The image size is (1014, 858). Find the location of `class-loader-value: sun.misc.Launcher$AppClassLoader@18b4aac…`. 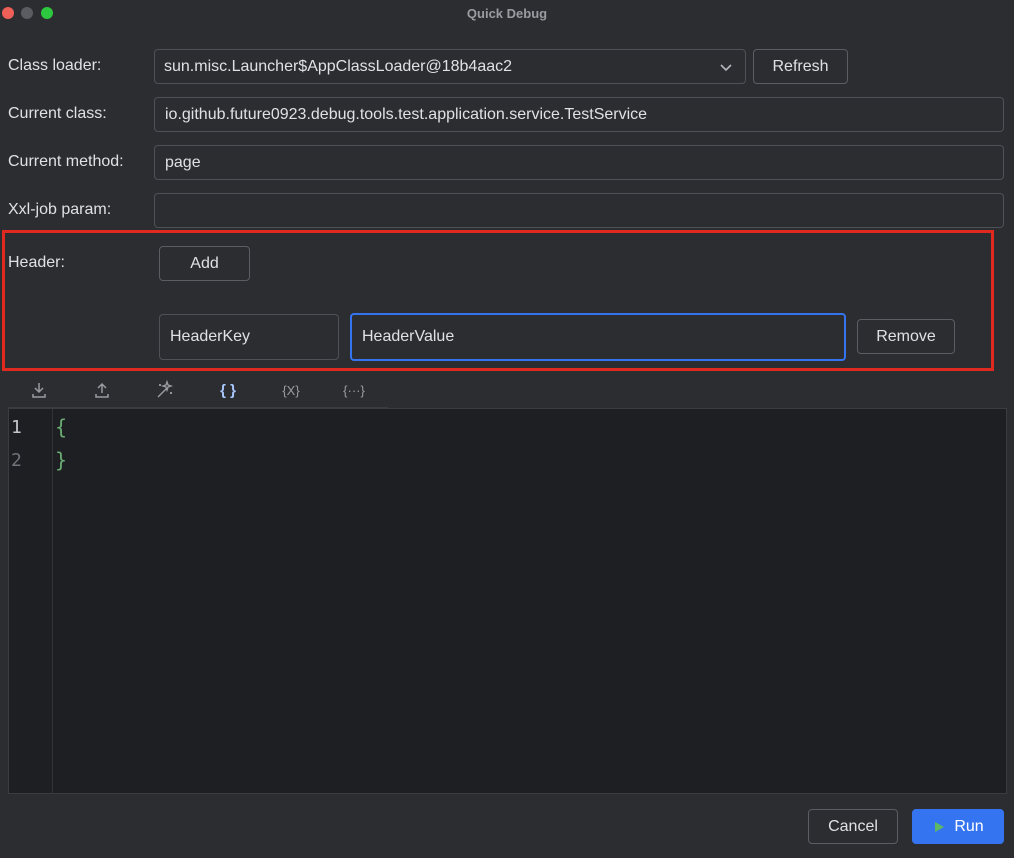

class-loader-value: sun.misc.Launcher$AppClassLoader@18b4aac… is located at coordinates (338, 66).